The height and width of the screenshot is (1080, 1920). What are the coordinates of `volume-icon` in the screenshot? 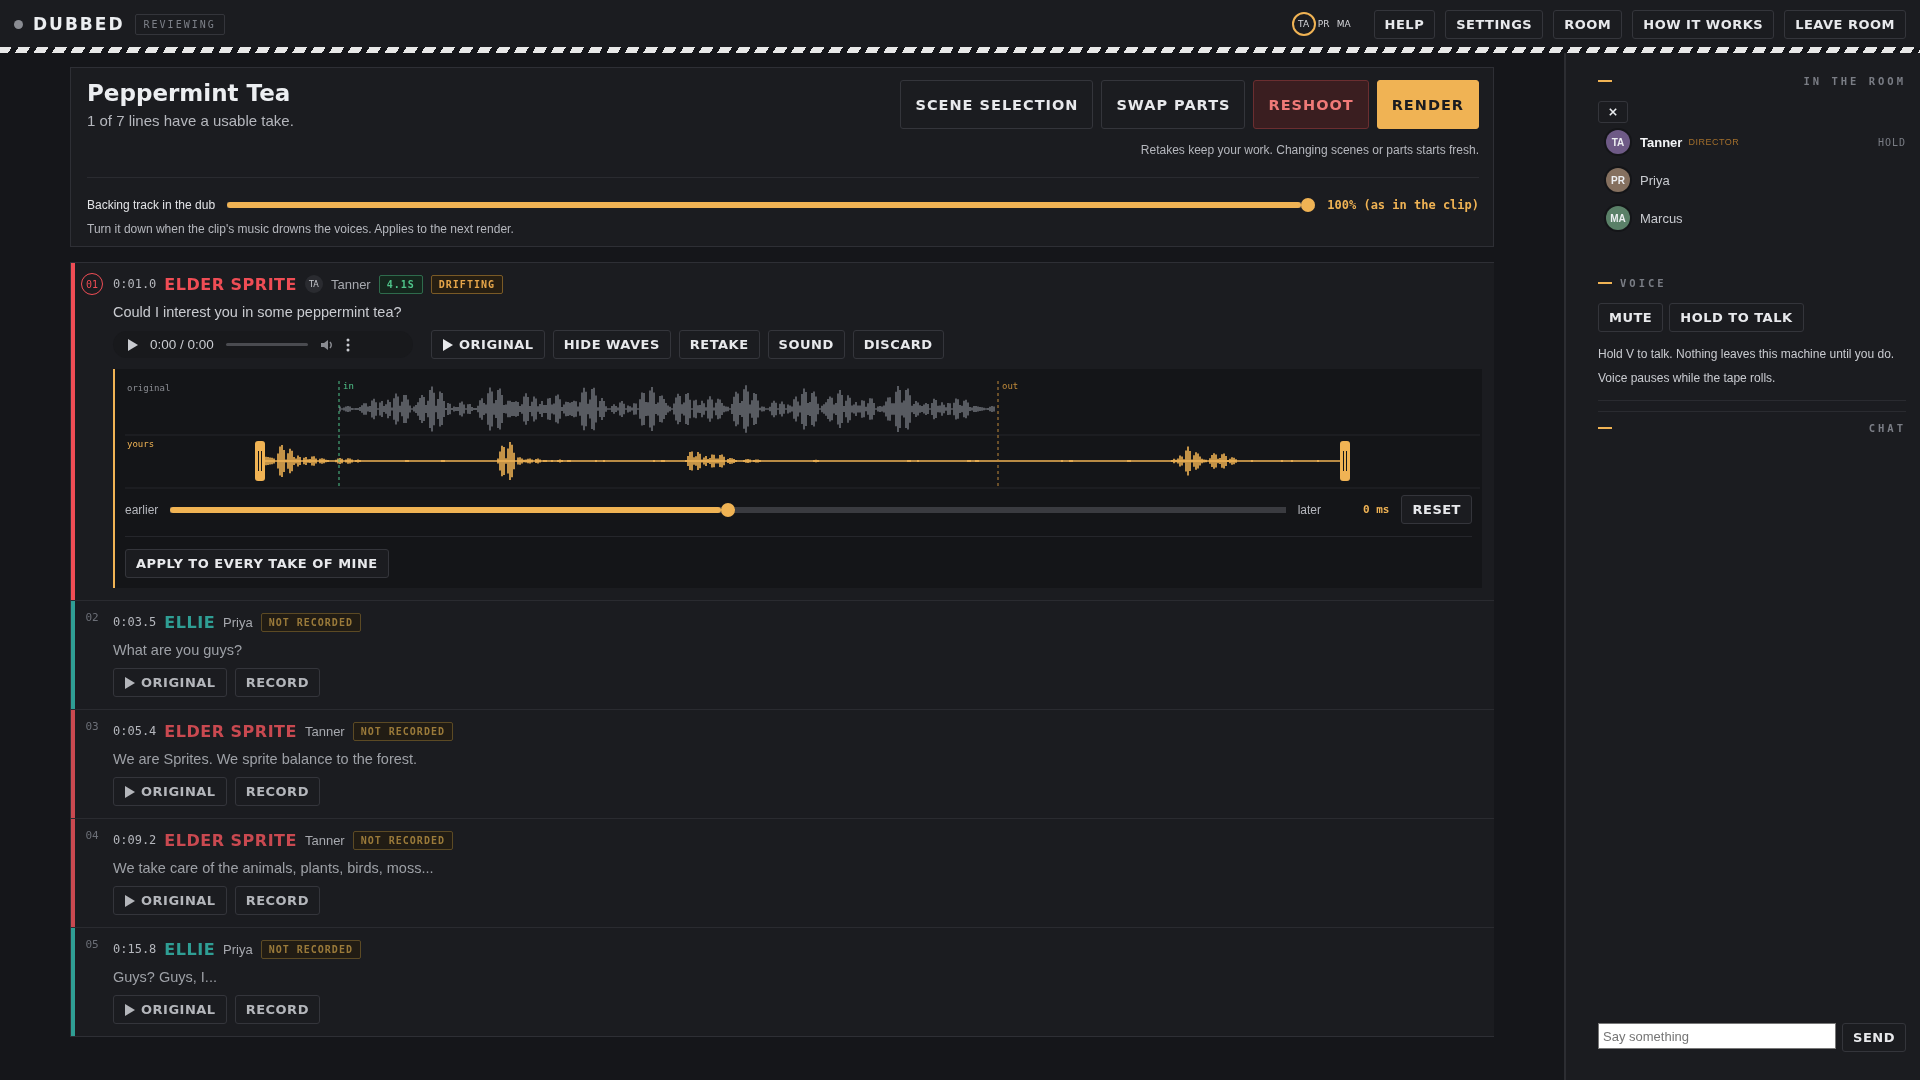 It's located at (326, 344).